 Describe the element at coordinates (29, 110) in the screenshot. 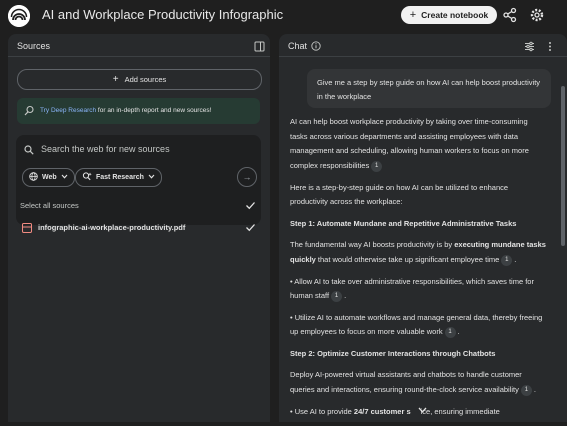

I see `deep-research-icon` at that location.